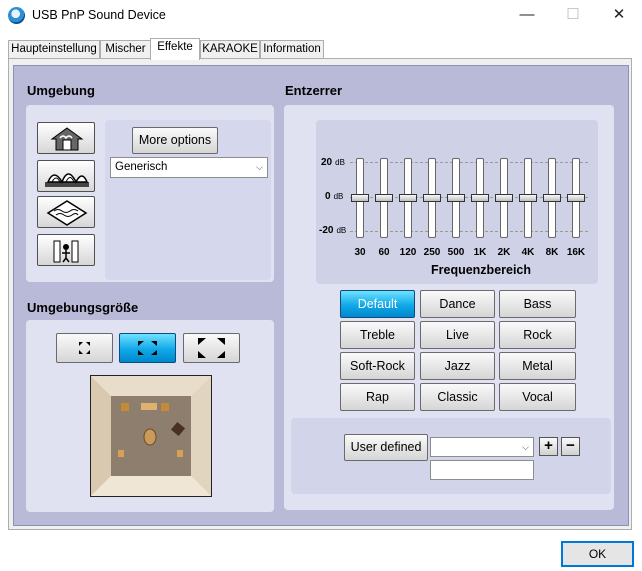 Image resolution: width=642 pixels, height=571 pixels. Describe the element at coordinates (334, 196) in the screenshot. I see `db-zero-label: 0 dB` at that location.